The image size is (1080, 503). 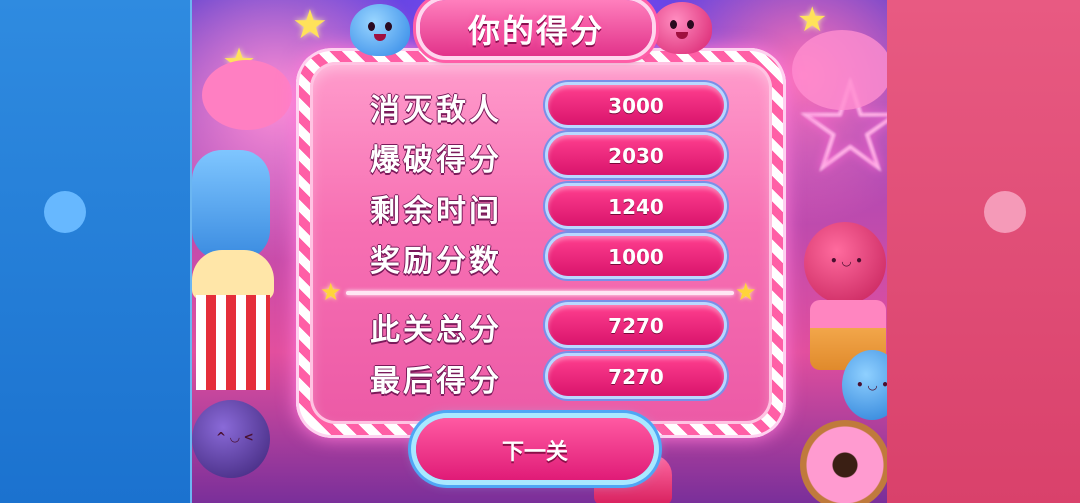 I want to click on right-side-dot, so click(x=1005, y=212).